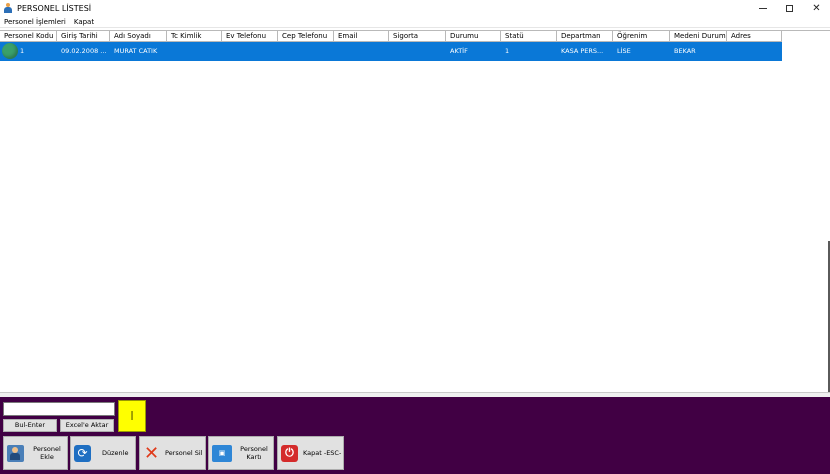 Image resolution: width=830 pixels, height=474 pixels. Describe the element at coordinates (361, 51) in the screenshot. I see `cell-email` at that location.